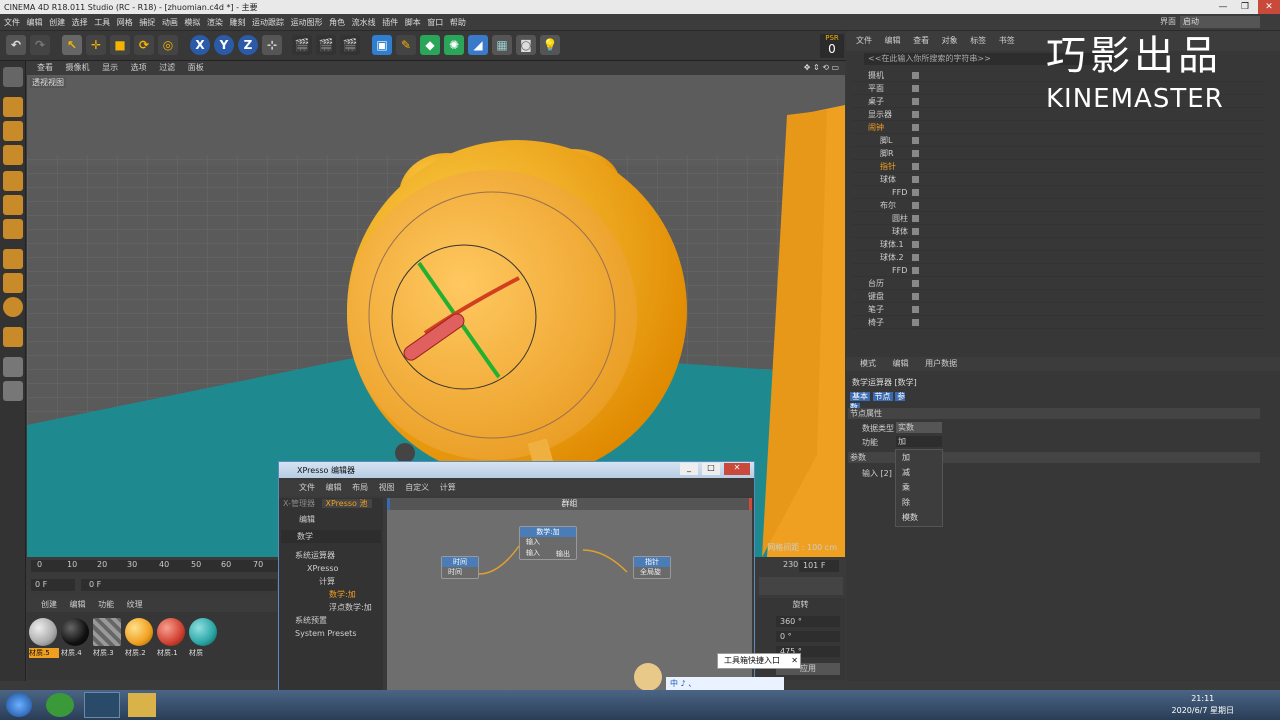 This screenshot has width=1280, height=720. What do you see at coordinates (868, 363) in the screenshot?
I see `attr-menu-mode: 模式` at bounding box center [868, 363].